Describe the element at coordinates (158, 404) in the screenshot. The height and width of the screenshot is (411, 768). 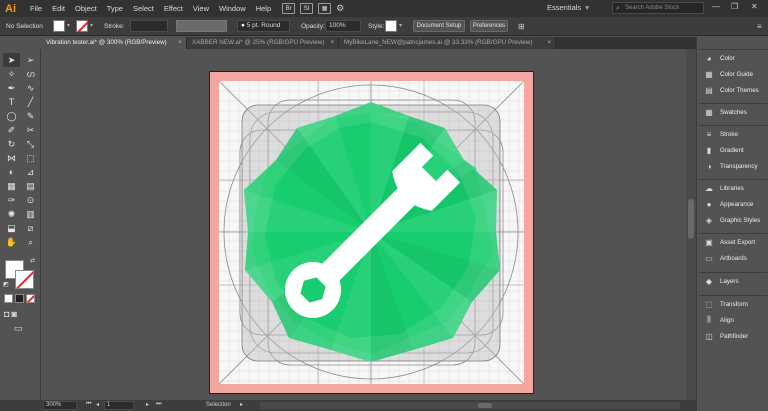
I see `last-artboard-icon: ⏭` at that location.